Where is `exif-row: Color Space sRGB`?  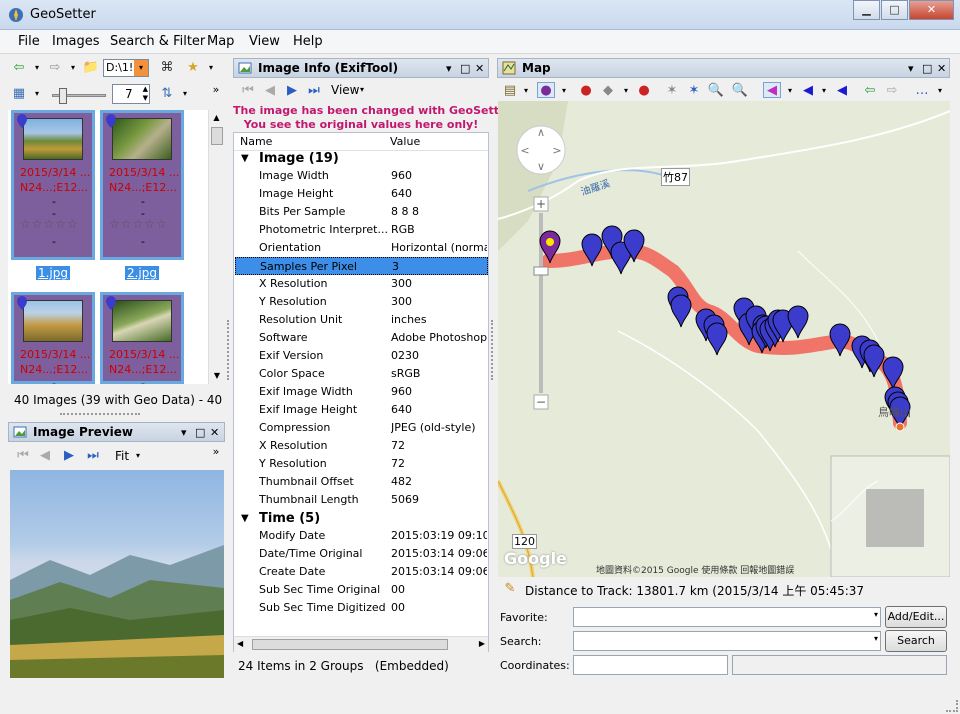 exif-row: Color Space sRGB is located at coordinates (361, 374).